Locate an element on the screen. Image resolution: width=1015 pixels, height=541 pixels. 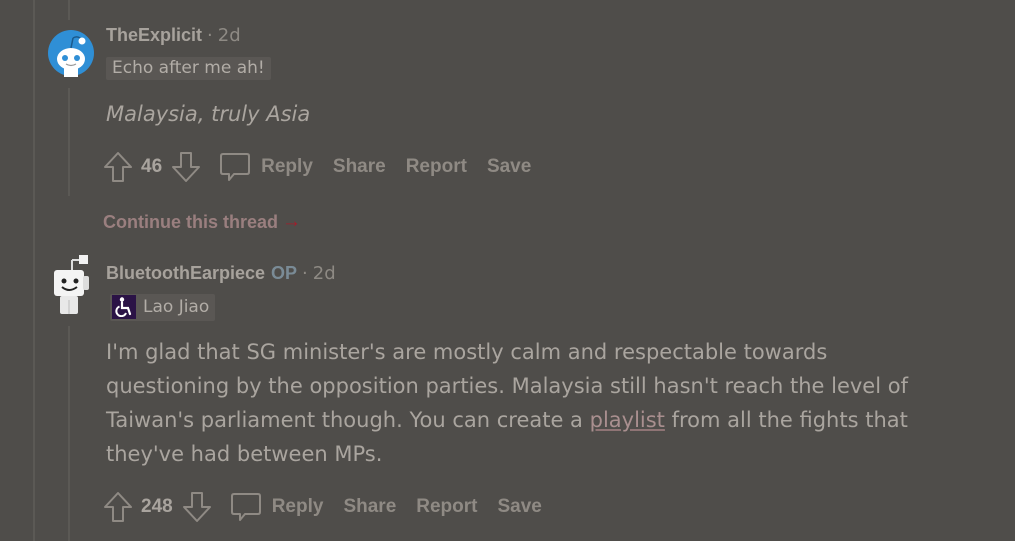
comment-text: from all the fights that is located at coordinates (786, 420).